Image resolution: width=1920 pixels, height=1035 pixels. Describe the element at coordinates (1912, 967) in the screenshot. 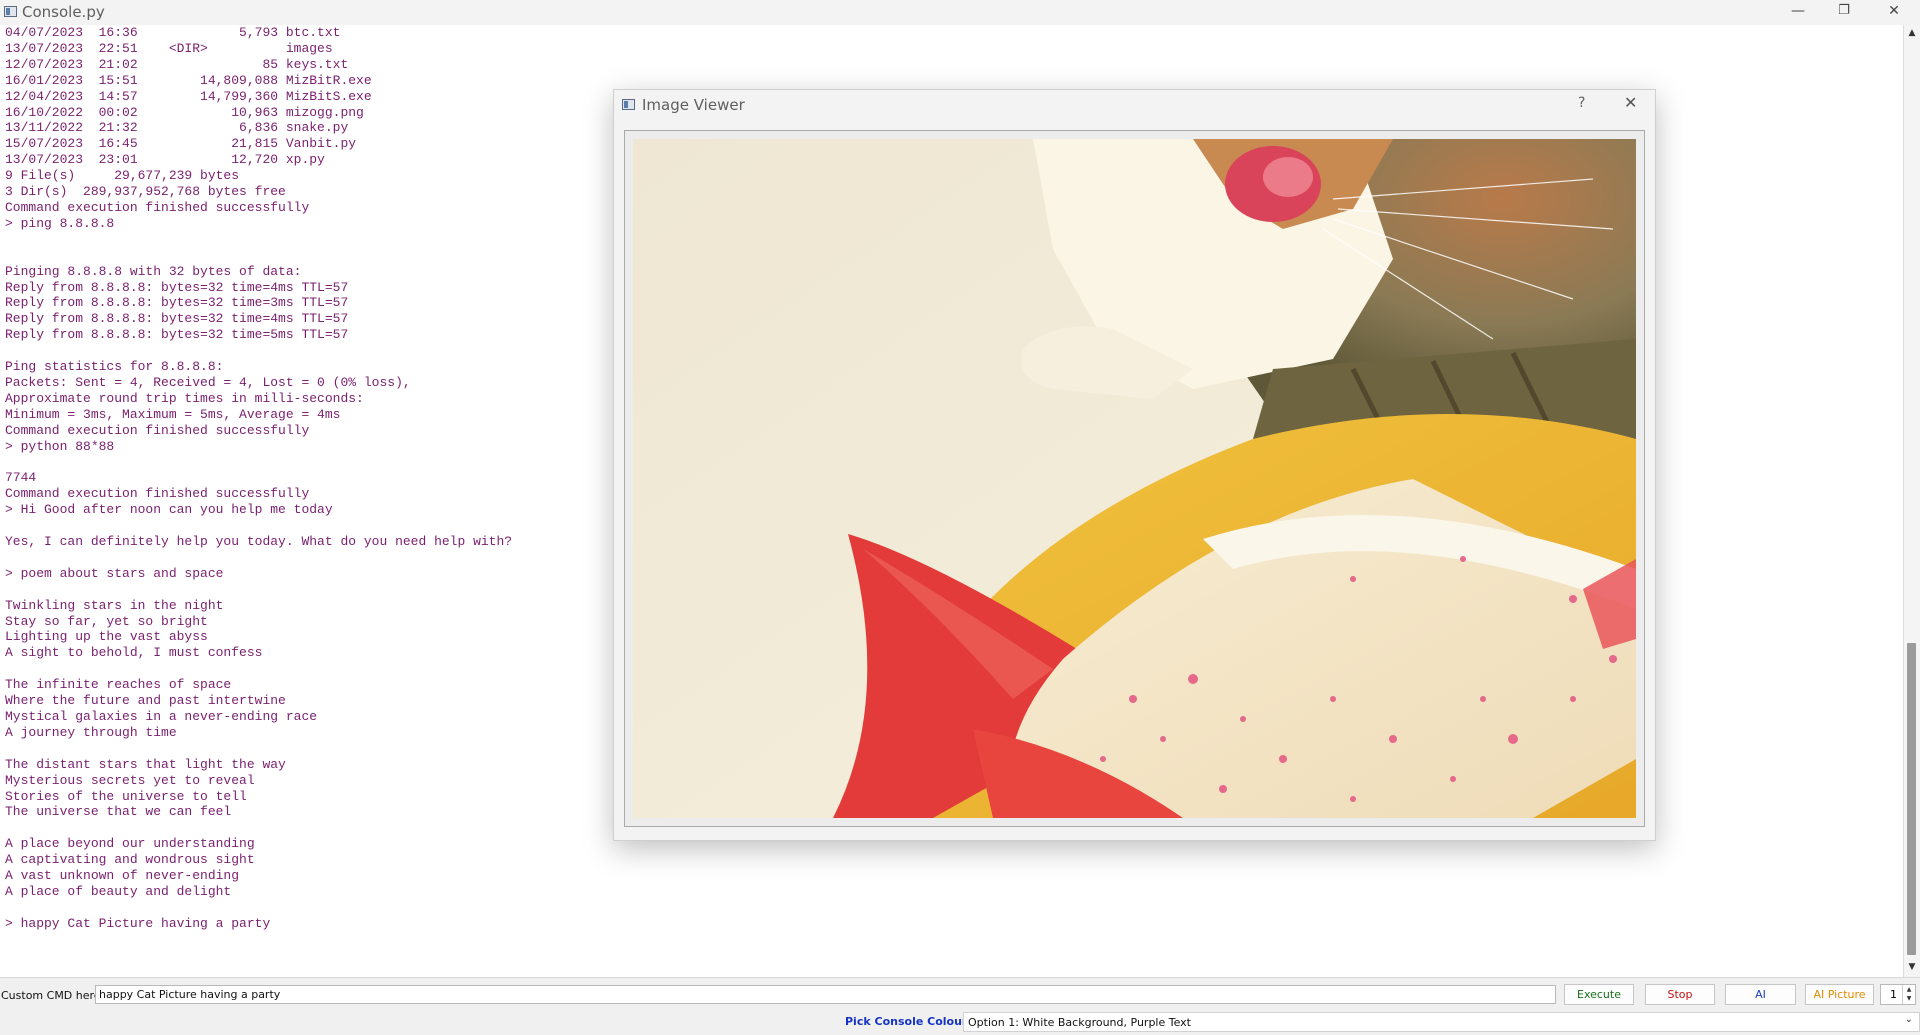

I see `scroll-down-arrow-icon: ▼` at that location.